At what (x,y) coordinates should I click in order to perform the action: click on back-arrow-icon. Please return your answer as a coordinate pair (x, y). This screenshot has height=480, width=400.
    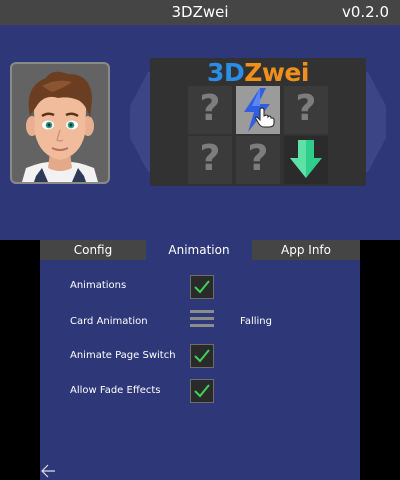
    Looking at the image, I should click on (49, 471).